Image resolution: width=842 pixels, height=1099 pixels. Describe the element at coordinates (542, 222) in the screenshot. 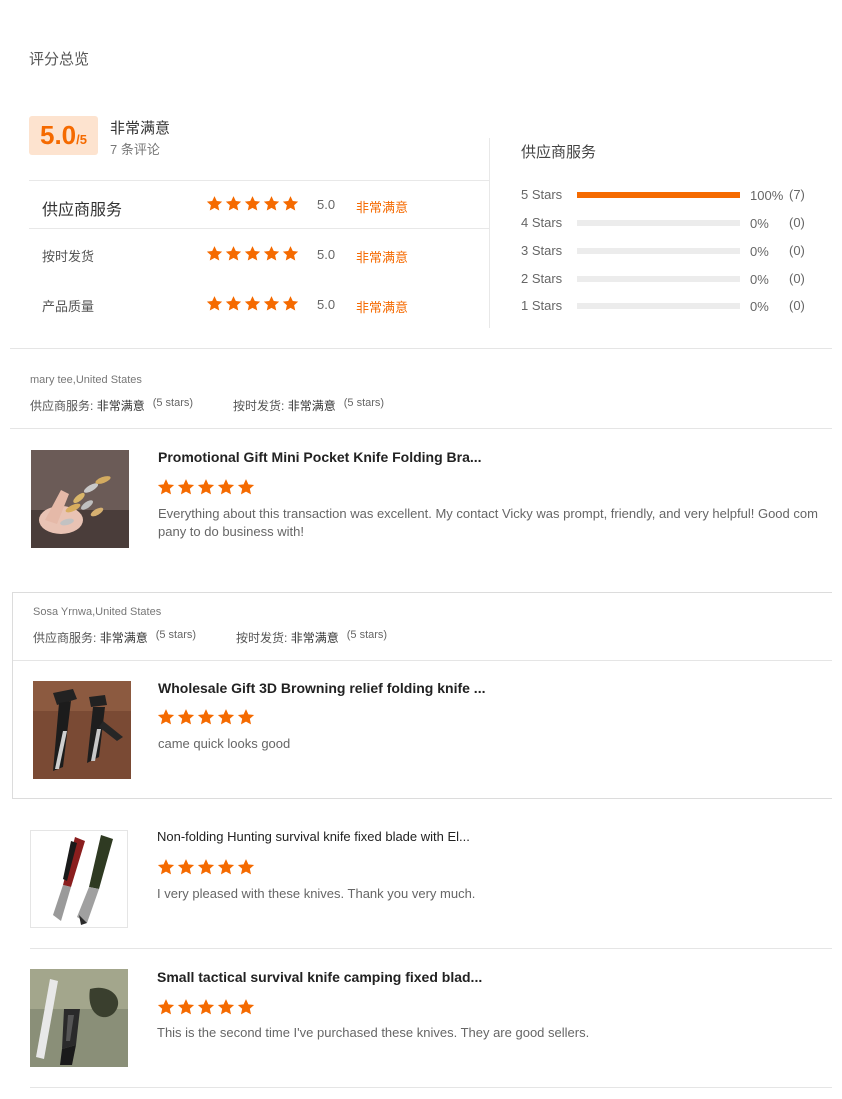

I see `distribution-label: 4 Stars` at that location.